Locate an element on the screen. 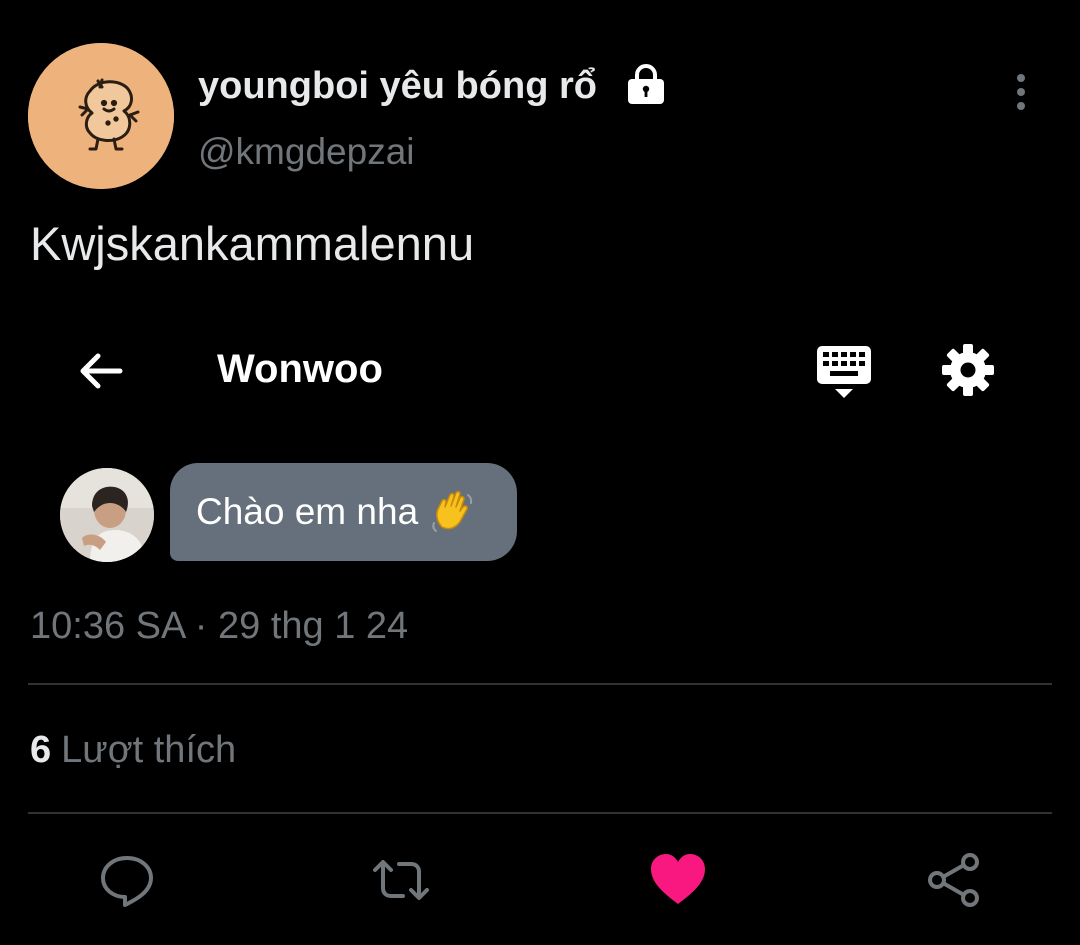 This screenshot has width=1080, height=945. gear-icon is located at coordinates (968, 370).